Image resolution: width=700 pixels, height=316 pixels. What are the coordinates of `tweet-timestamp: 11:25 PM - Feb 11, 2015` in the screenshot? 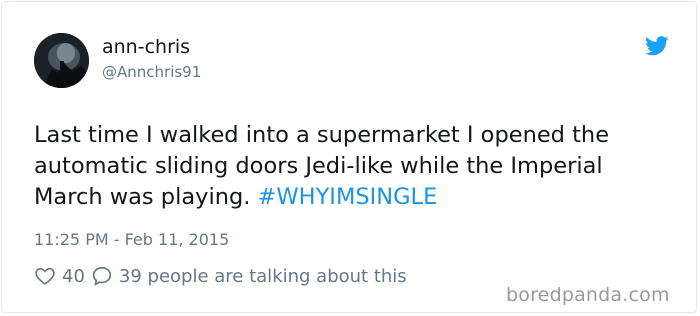 It's located at (131, 240).